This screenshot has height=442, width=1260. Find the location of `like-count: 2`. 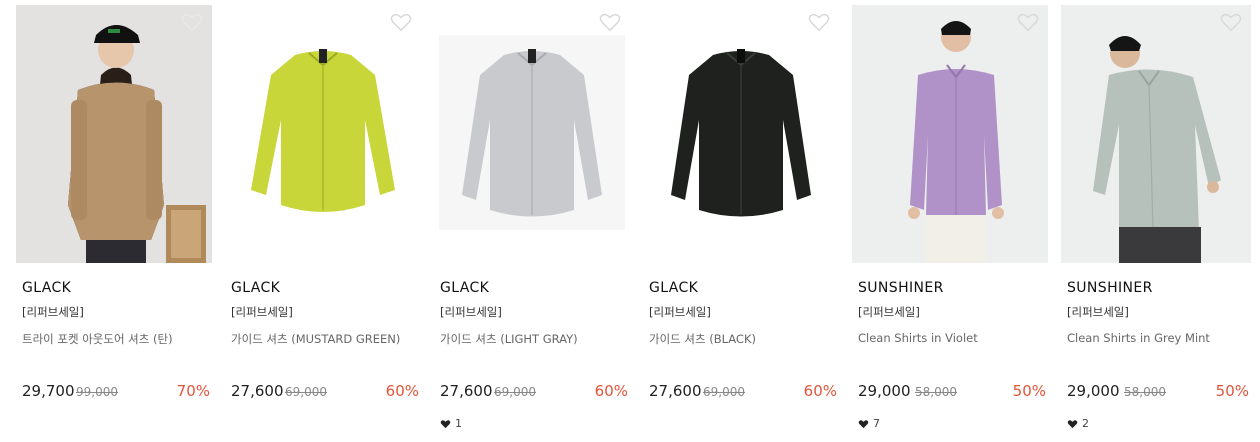

like-count: 2 is located at coordinates (1078, 423).